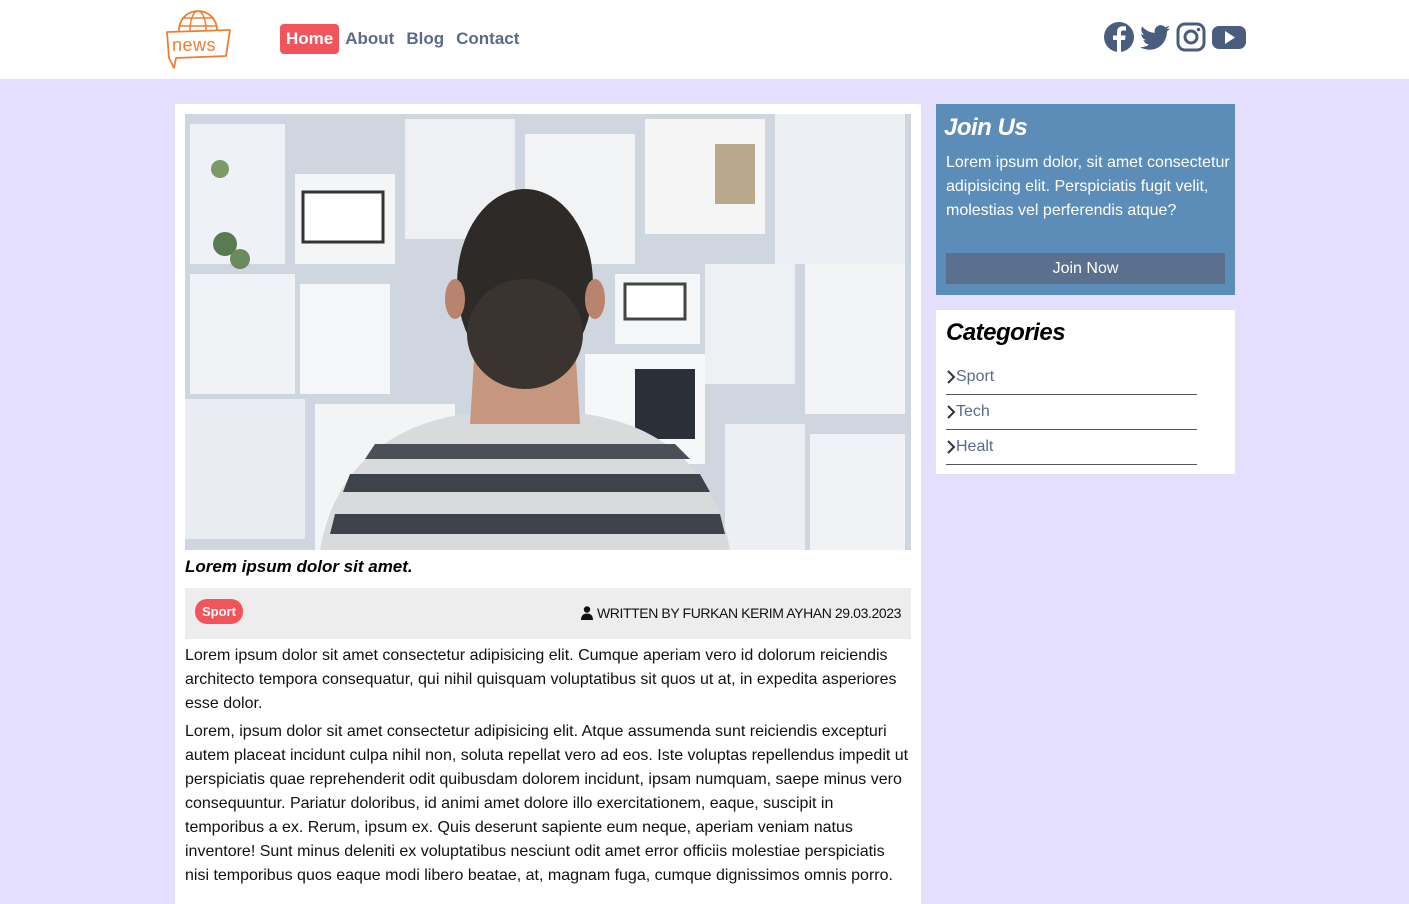 The height and width of the screenshot is (904, 1409). I want to click on site-header: news Home About Blog Contact, so click(704, 39).